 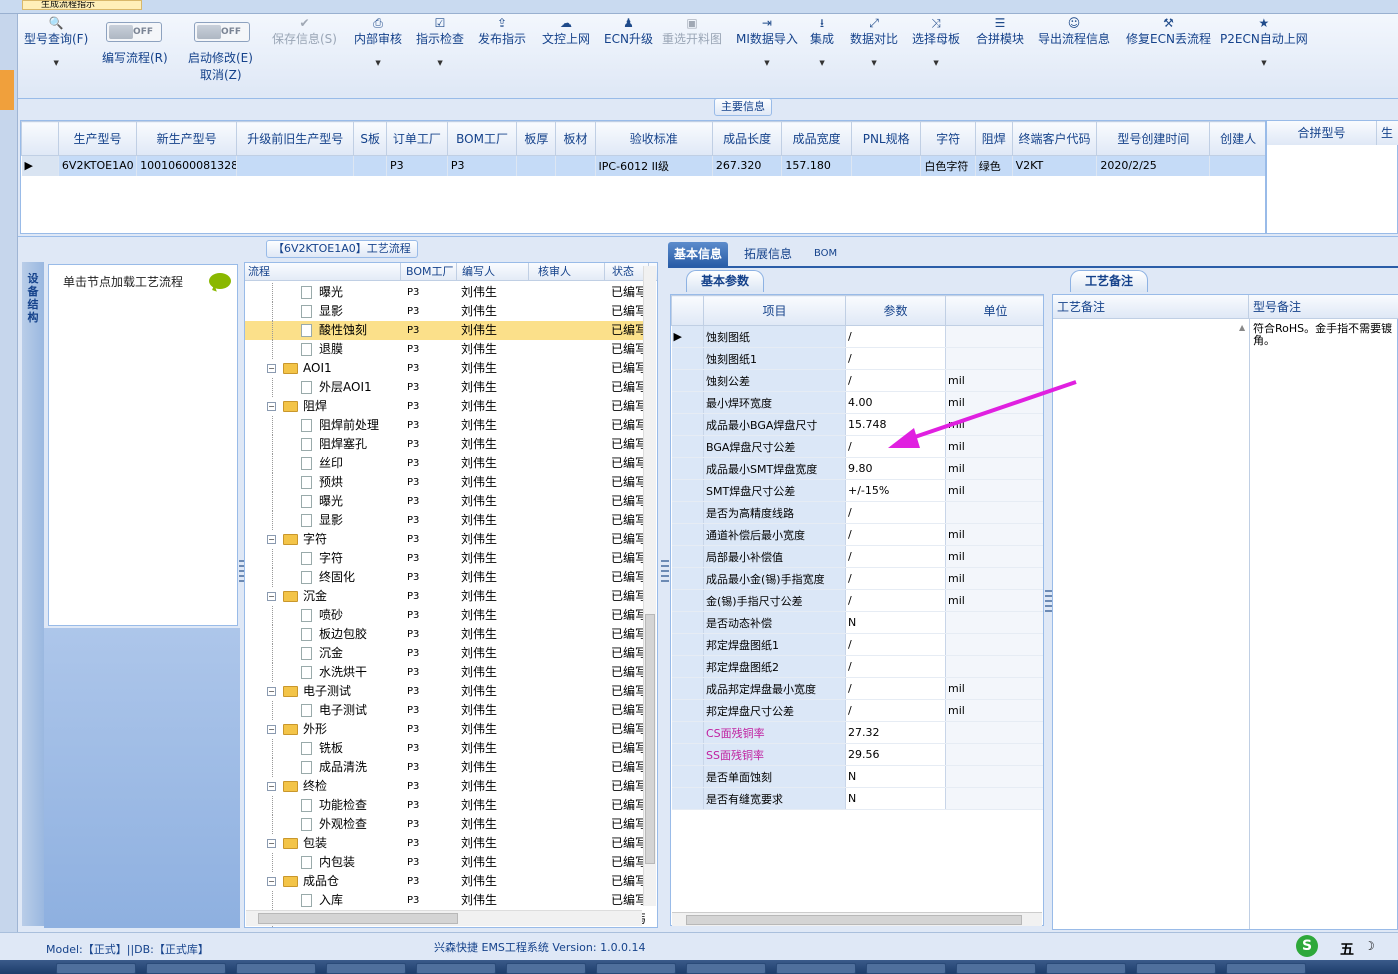 I want to click on param-row: SS面残铜率 29.56, so click(x=857, y=754).